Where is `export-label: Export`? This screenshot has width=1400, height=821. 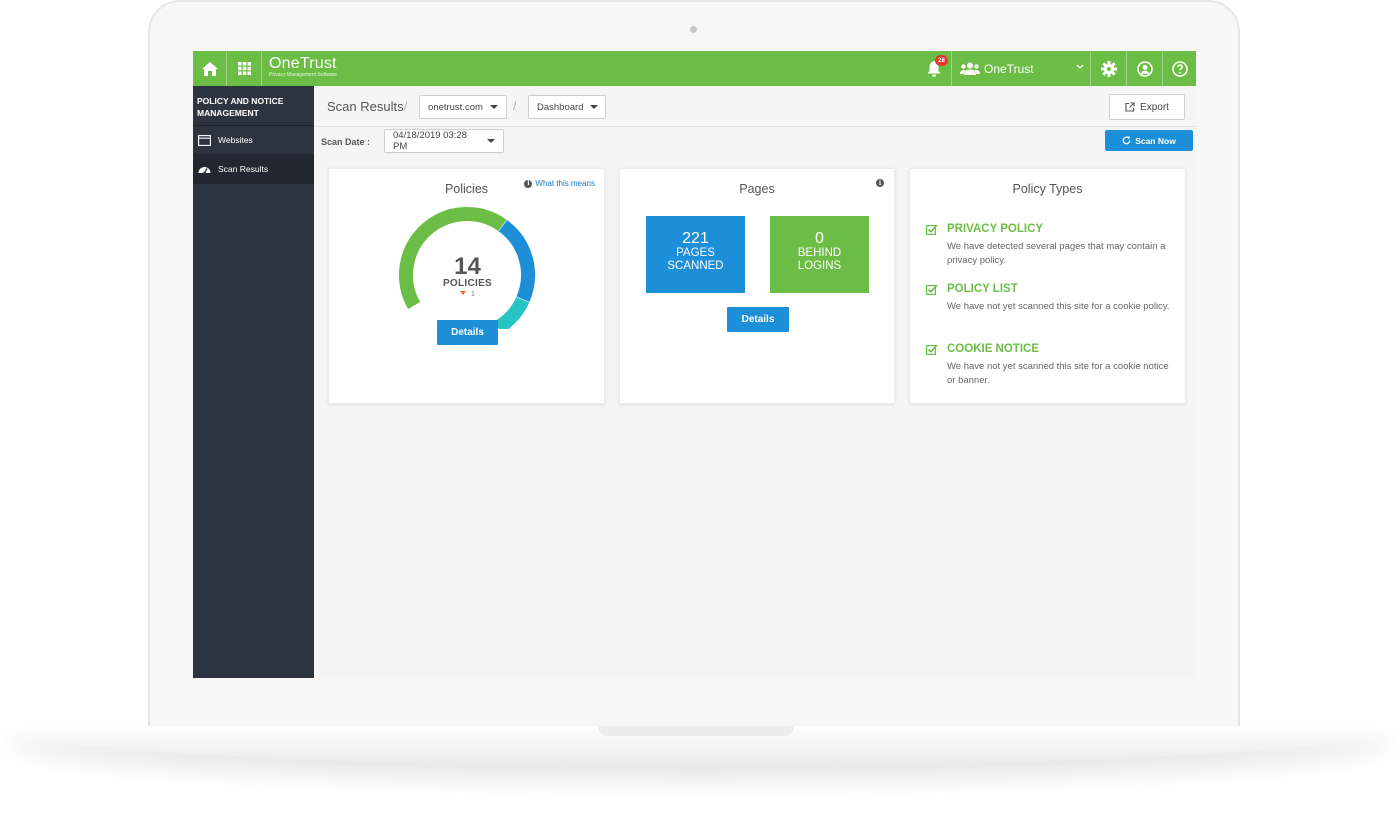
export-label: Export is located at coordinates (1154, 107).